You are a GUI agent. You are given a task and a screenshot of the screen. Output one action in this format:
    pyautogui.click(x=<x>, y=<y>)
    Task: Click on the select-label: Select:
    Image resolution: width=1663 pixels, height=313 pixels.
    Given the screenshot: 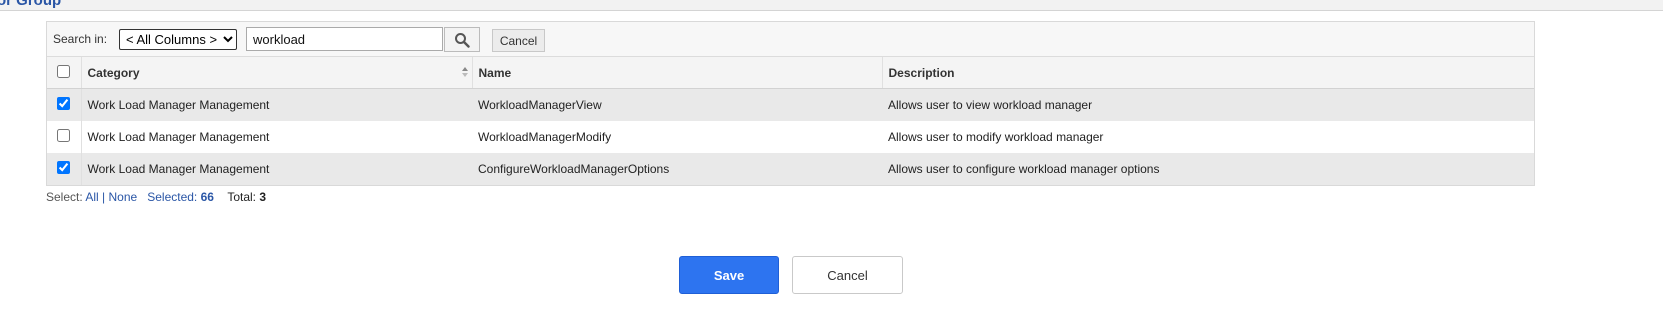 What is the action you would take?
    pyautogui.click(x=64, y=197)
    